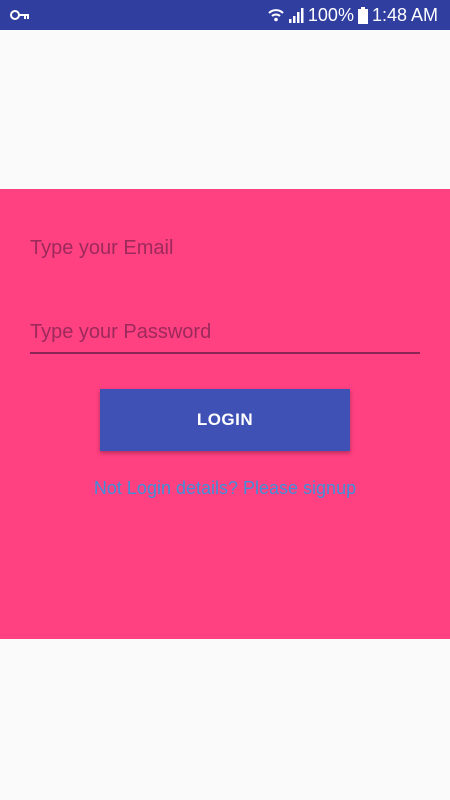 The width and height of the screenshot is (450, 800). I want to click on signal-icon, so click(296, 15).